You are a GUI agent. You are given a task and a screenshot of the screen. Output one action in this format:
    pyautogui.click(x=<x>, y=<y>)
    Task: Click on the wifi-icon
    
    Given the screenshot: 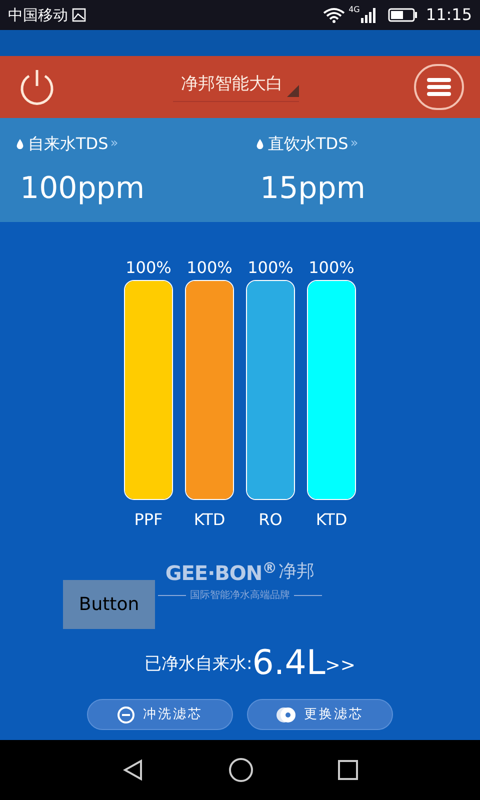 What is the action you would take?
    pyautogui.click(x=333, y=15)
    